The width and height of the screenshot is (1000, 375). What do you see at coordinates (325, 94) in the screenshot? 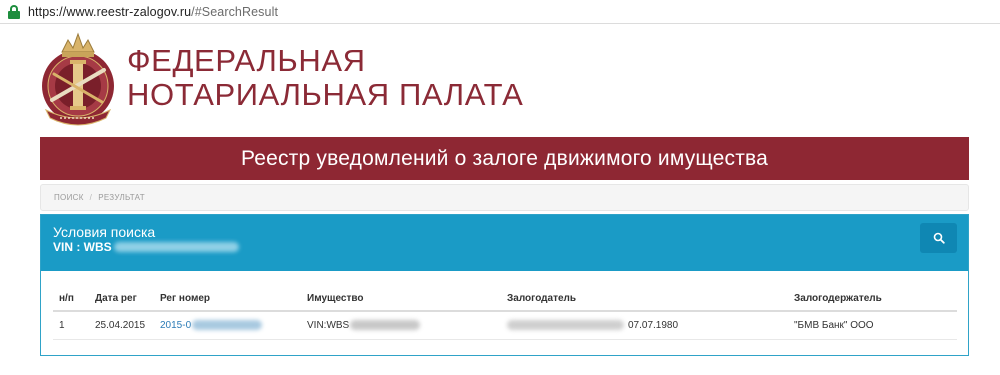
I see `brand-line-2: НОТАРИАЛЬНАЯ ПАЛАТА` at bounding box center [325, 94].